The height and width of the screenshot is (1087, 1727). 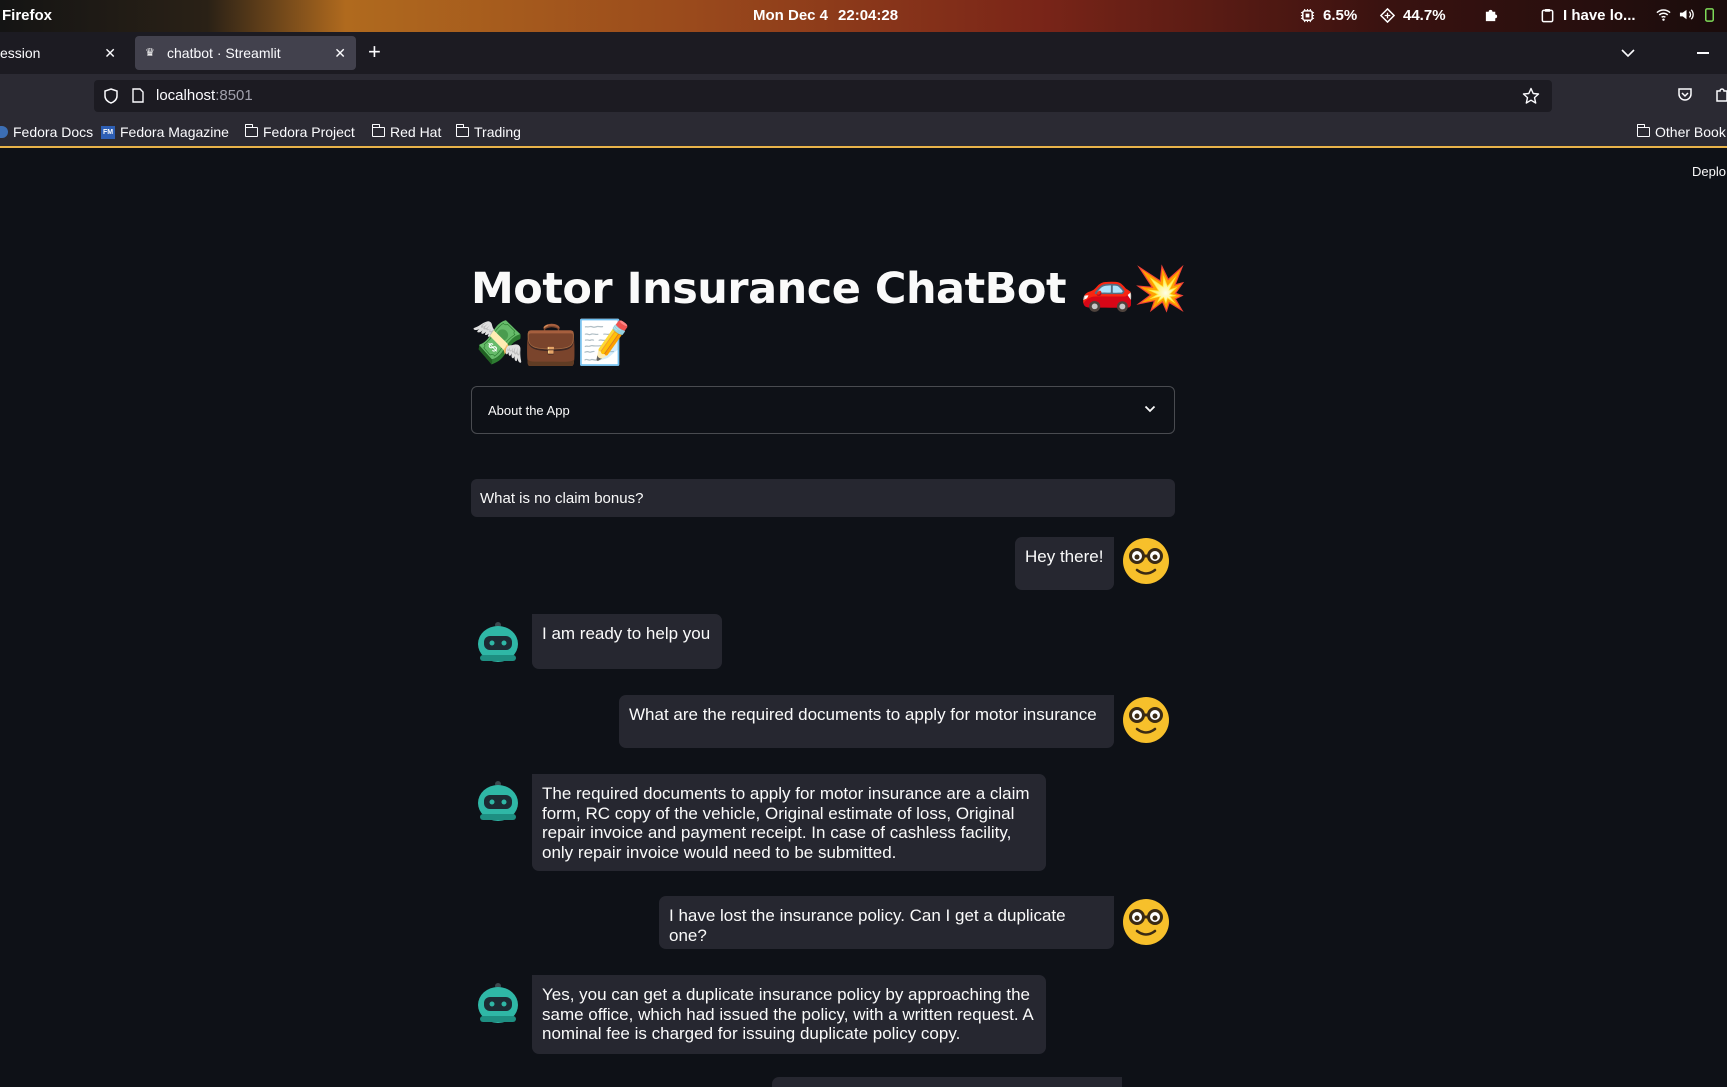 I want to click on clock-date: Mon Dec 4, so click(x=791, y=15).